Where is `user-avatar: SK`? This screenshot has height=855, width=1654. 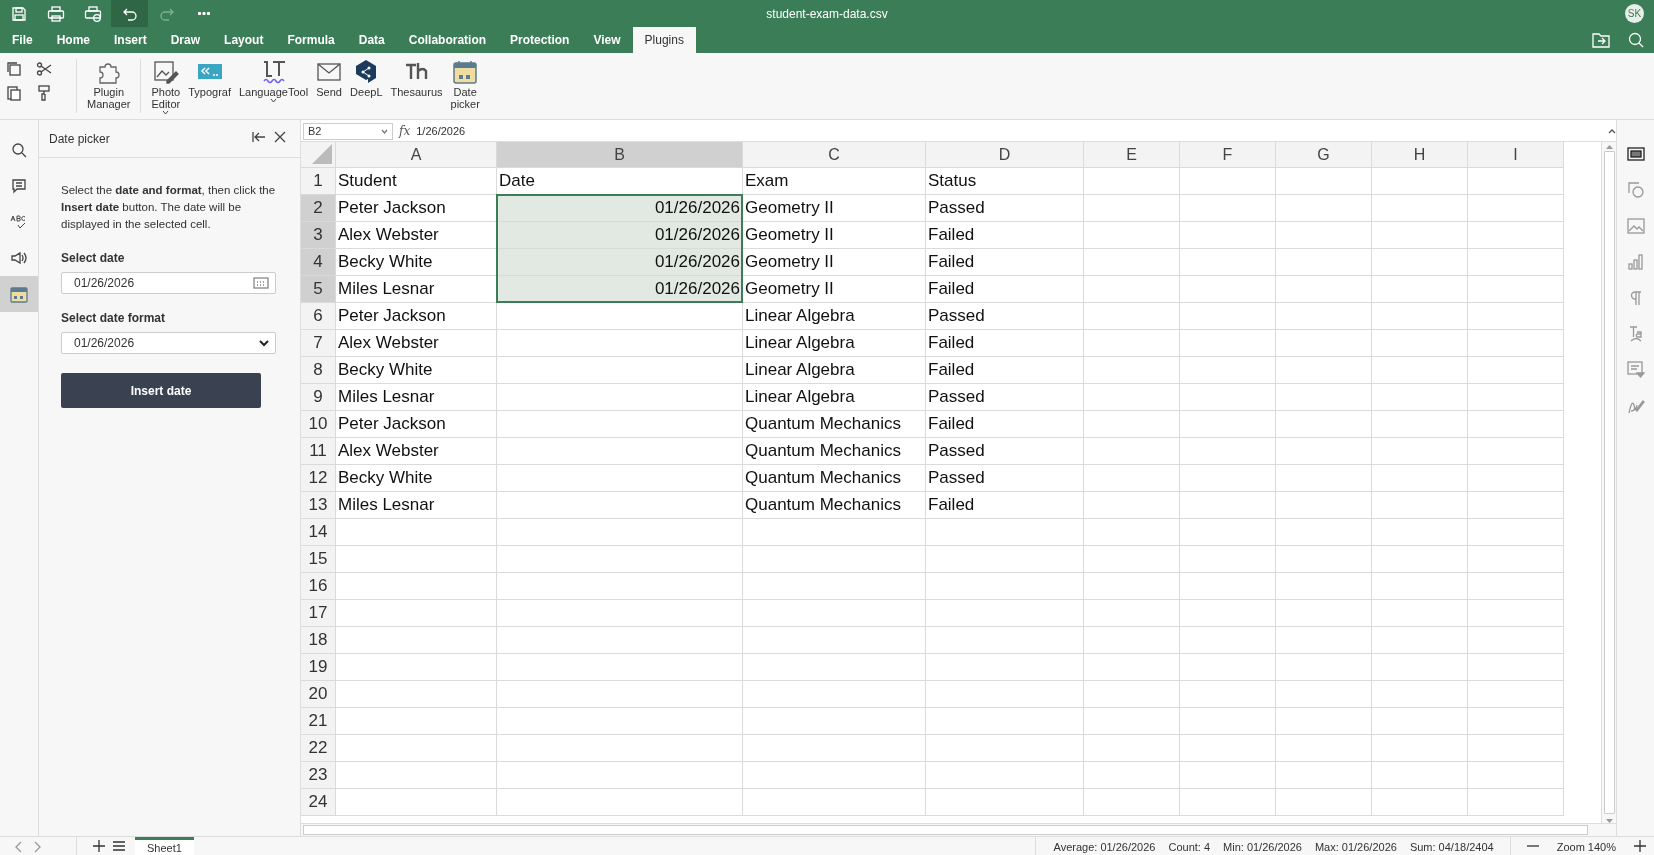 user-avatar: SK is located at coordinates (1634, 13).